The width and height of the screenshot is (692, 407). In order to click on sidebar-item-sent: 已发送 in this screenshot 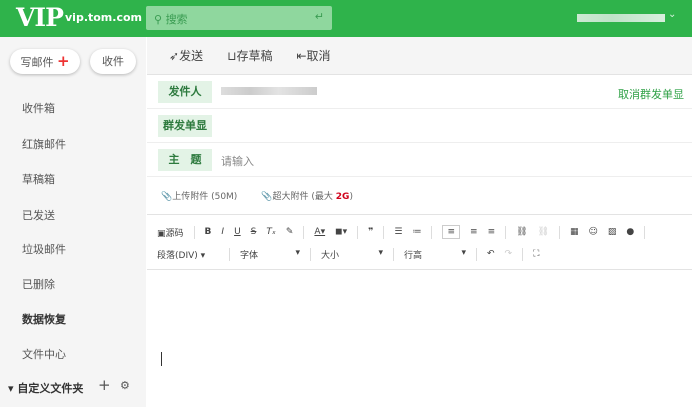, I will do `click(38, 215)`.